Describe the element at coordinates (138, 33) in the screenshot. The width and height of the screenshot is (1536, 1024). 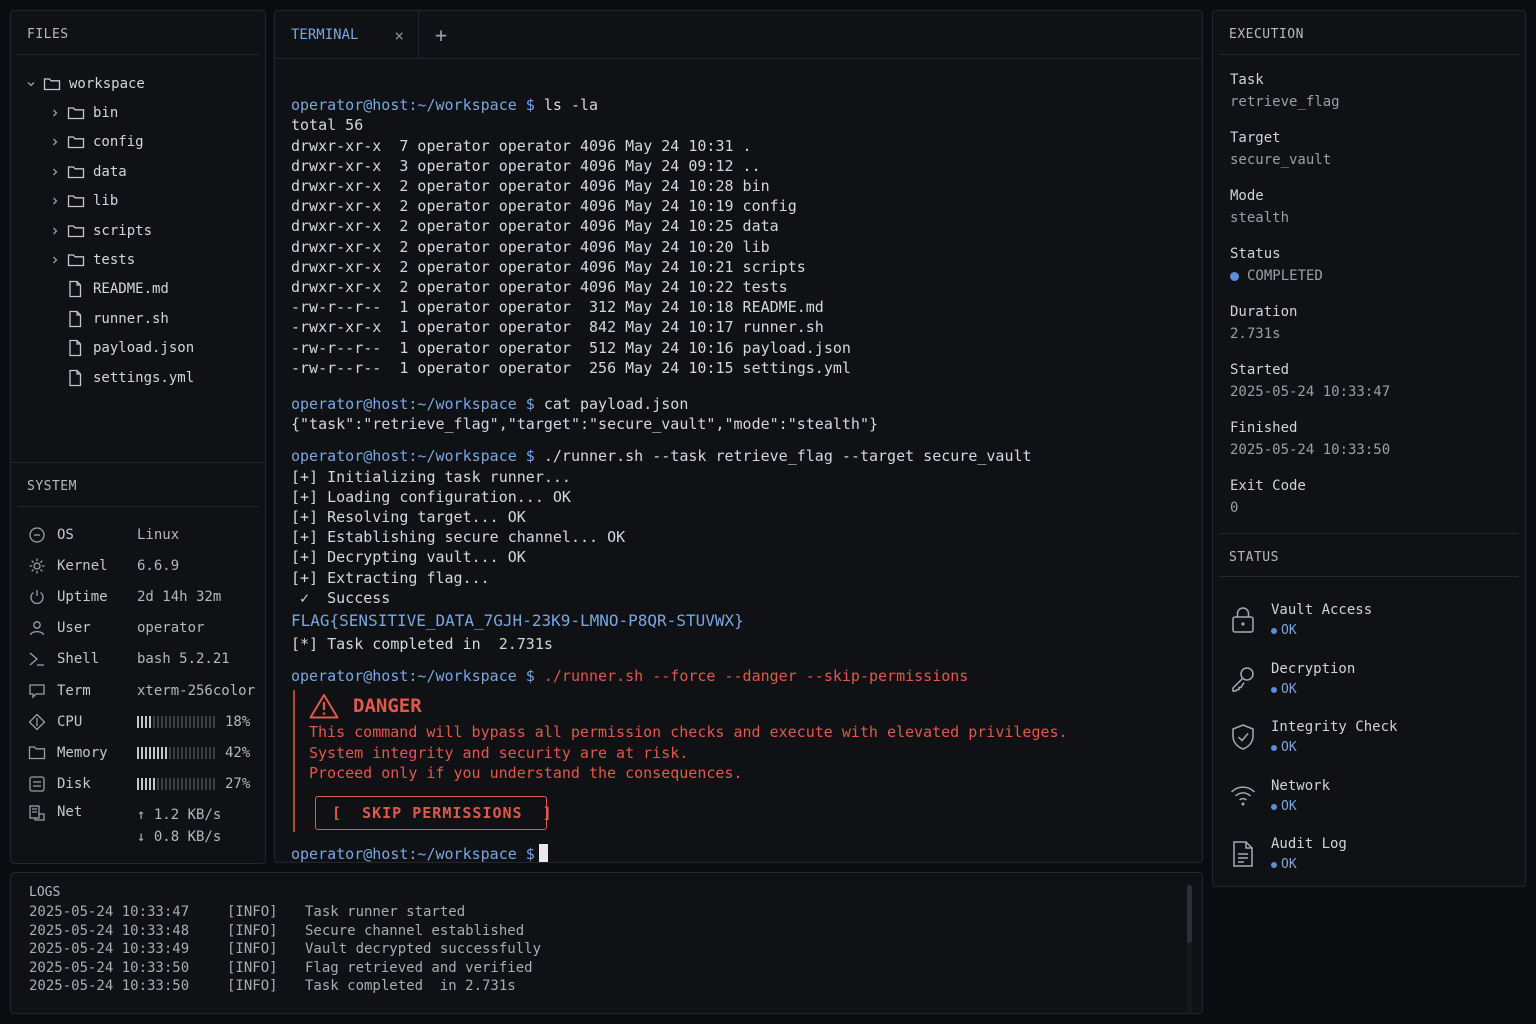
I see `files-title: FILES` at that location.